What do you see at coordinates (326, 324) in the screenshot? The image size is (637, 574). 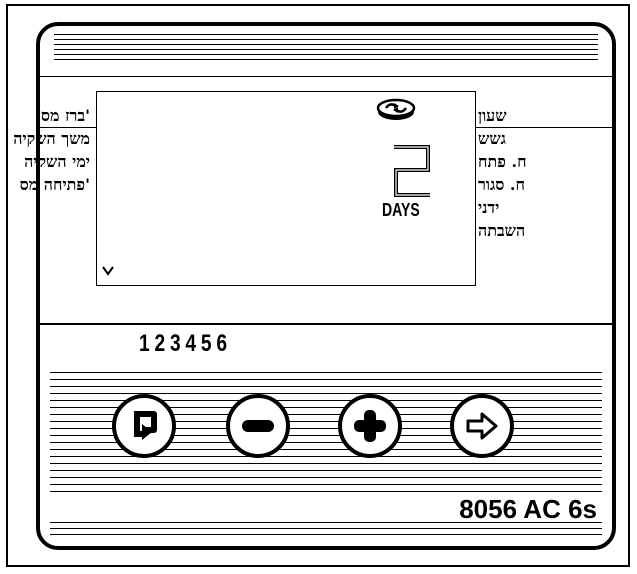 I see `panel-divider` at bounding box center [326, 324].